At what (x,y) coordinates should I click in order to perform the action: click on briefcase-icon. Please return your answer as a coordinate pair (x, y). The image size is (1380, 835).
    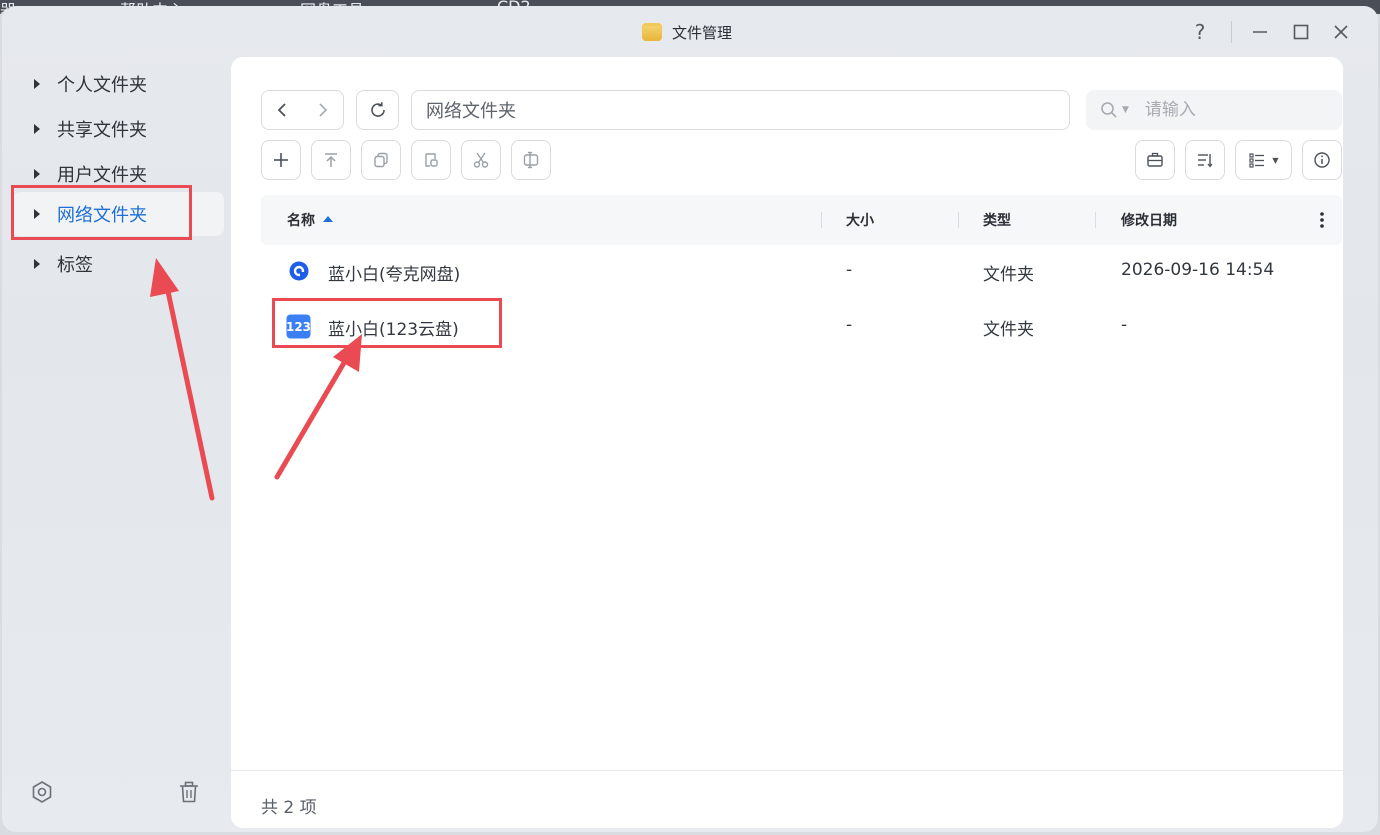
    Looking at the image, I should click on (1155, 159).